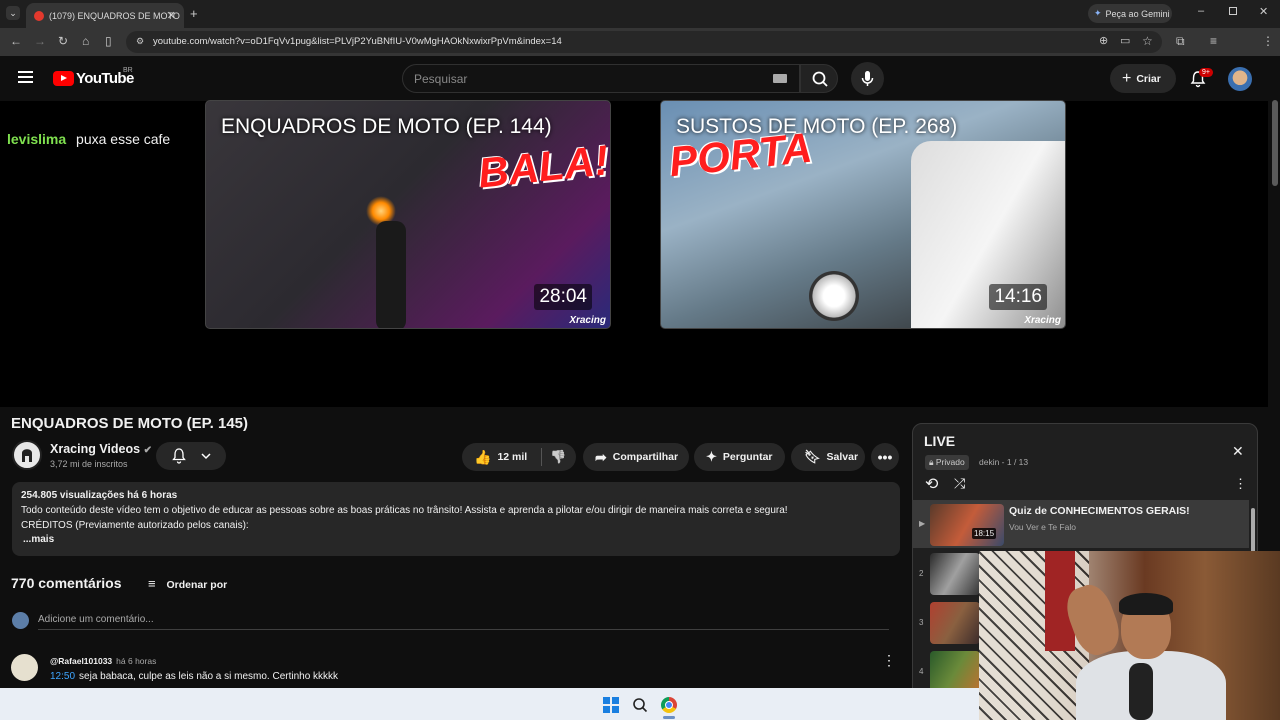 The height and width of the screenshot is (720, 1280). I want to click on search-button, so click(819, 78).